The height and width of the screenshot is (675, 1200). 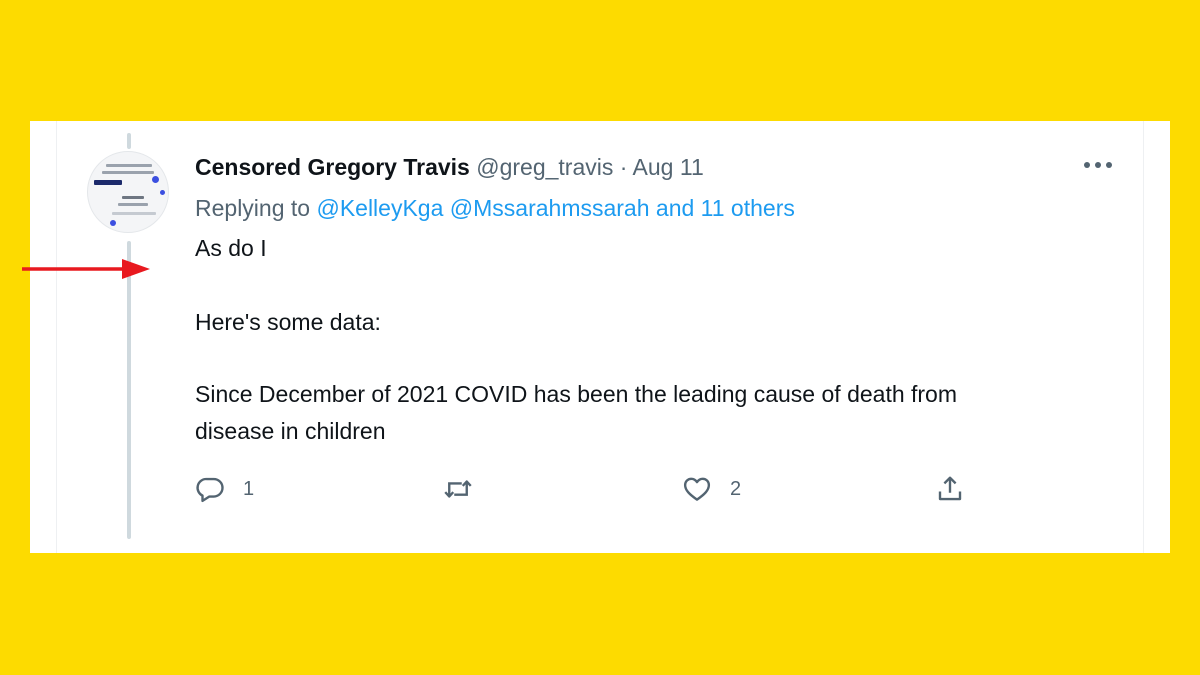 What do you see at coordinates (290, 431) in the screenshot?
I see `tweet-text-line-4: disease in children` at bounding box center [290, 431].